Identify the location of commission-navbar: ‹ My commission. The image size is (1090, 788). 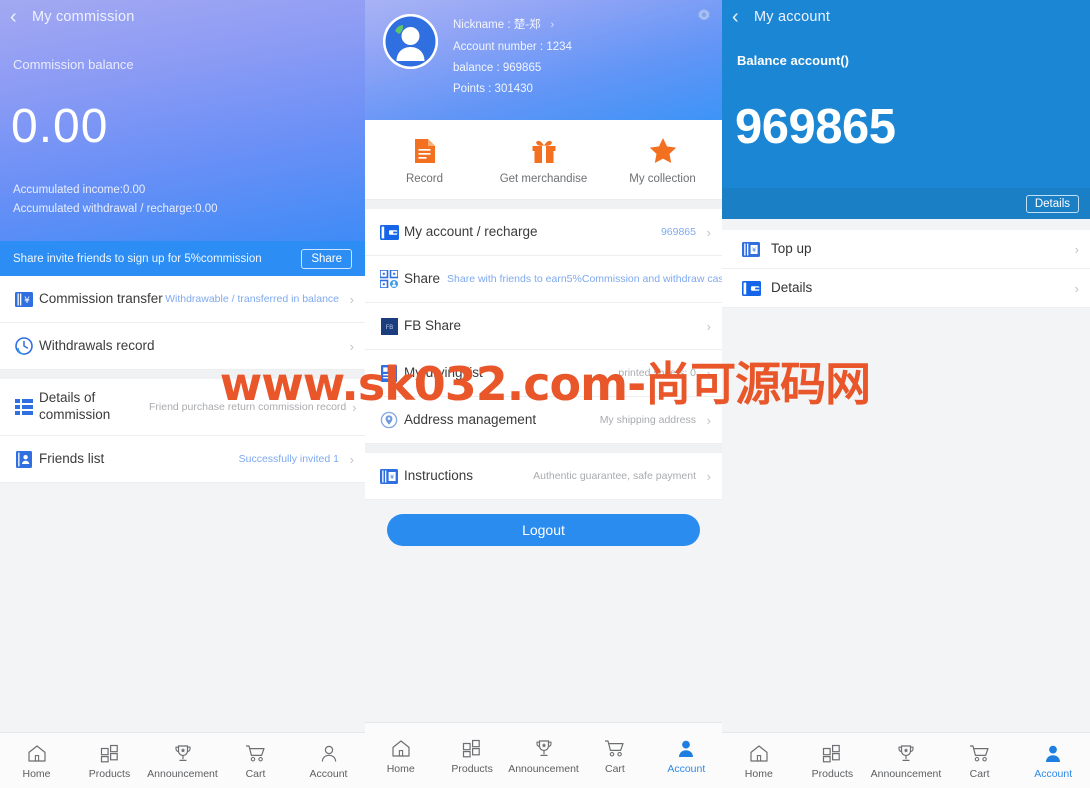
(182, 17).